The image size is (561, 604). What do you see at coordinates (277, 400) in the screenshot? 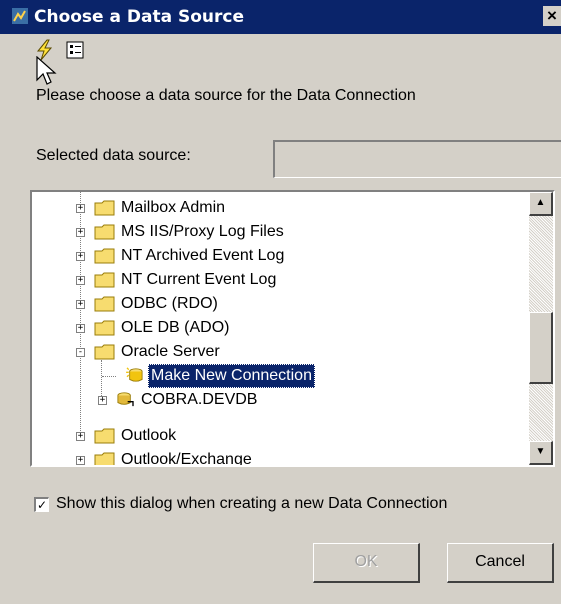
I see `tree-item-cobra-devdb: + COBRA.DEVDB` at bounding box center [277, 400].